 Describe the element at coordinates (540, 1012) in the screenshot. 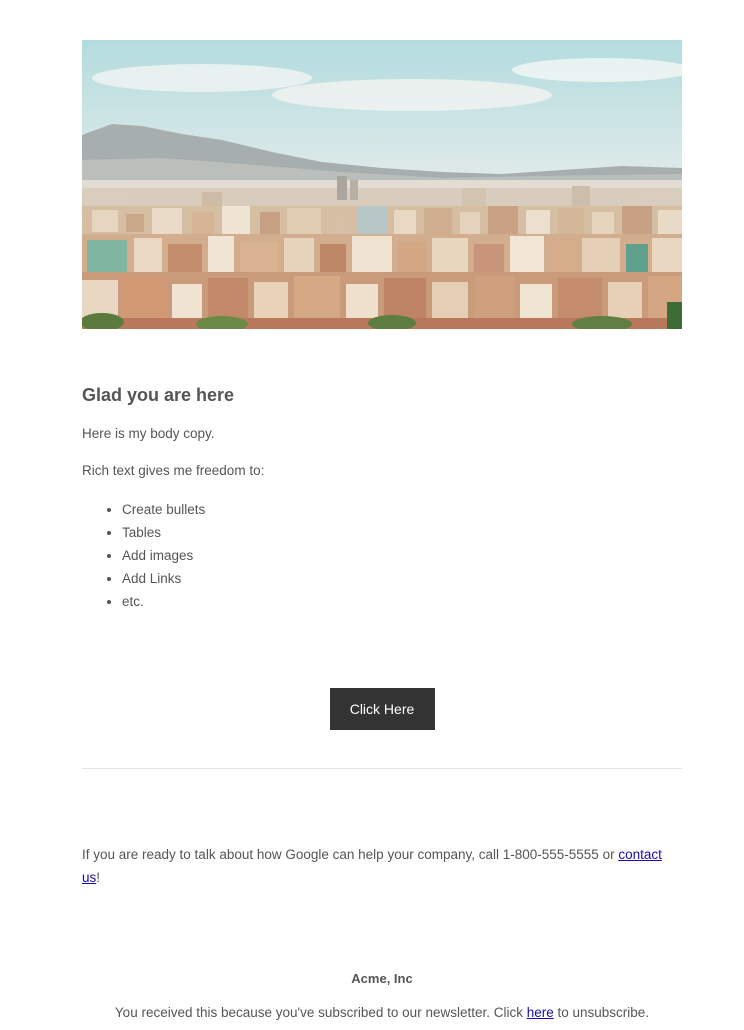

I see `unsubscribe-link: here` at that location.